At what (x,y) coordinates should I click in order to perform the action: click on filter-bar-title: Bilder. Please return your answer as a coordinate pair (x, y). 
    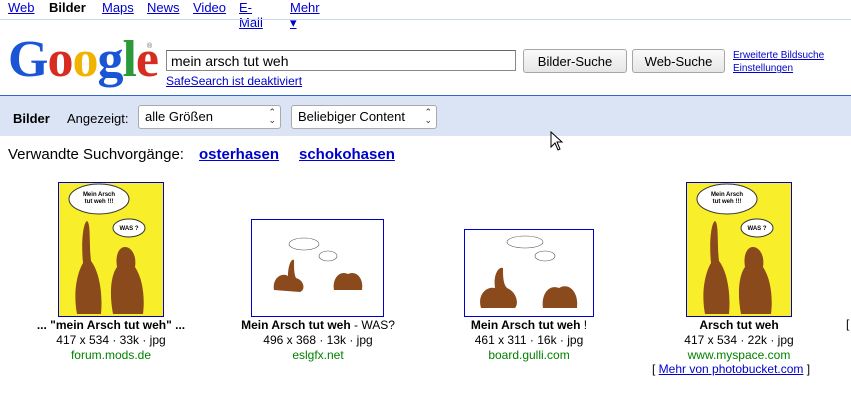
    Looking at the image, I should click on (31, 118).